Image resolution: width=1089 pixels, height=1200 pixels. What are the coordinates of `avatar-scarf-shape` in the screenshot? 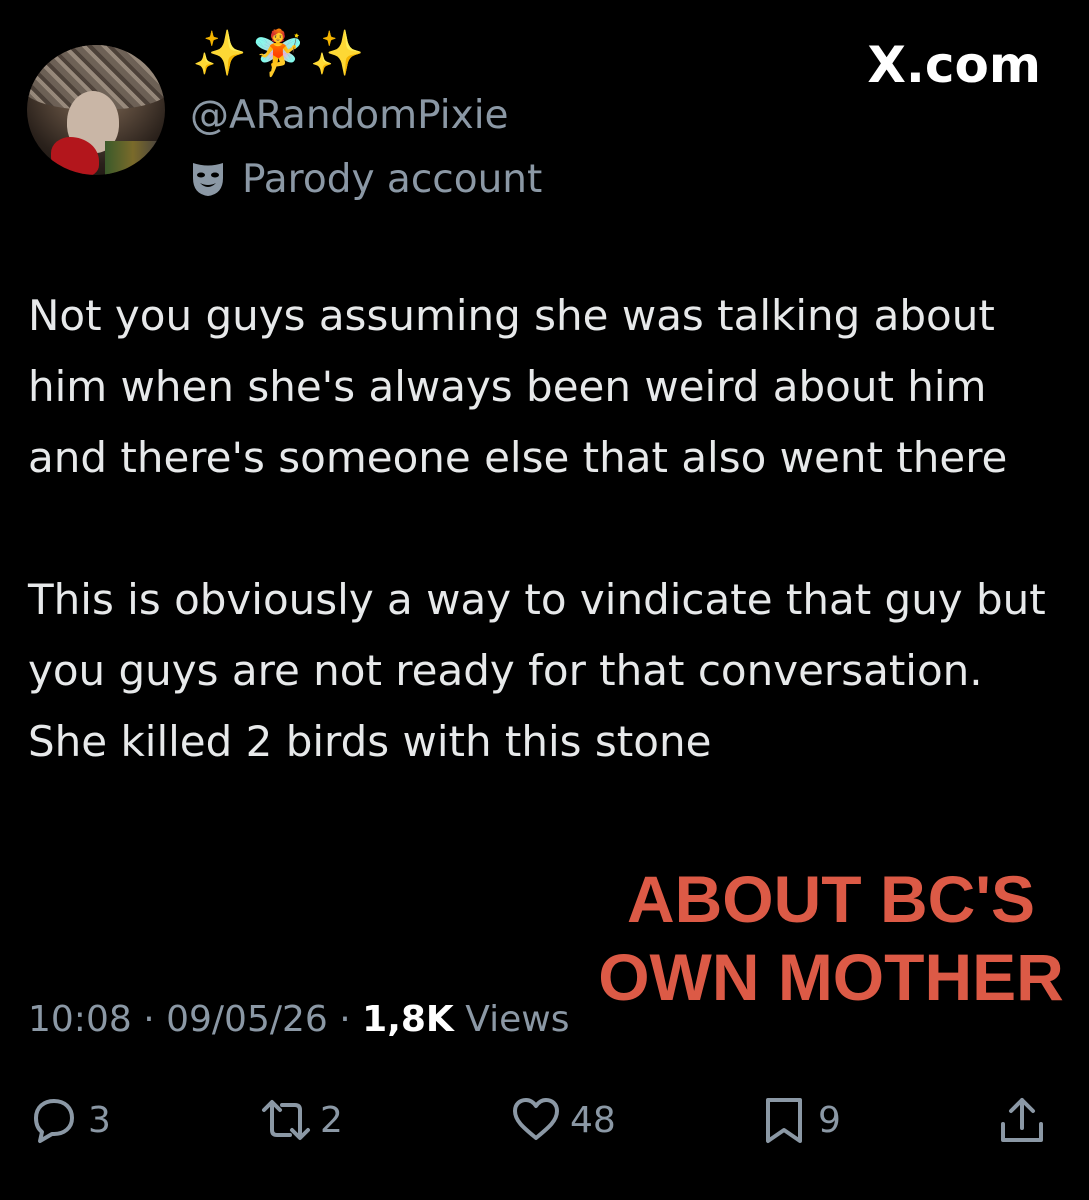 It's located at (135, 158).